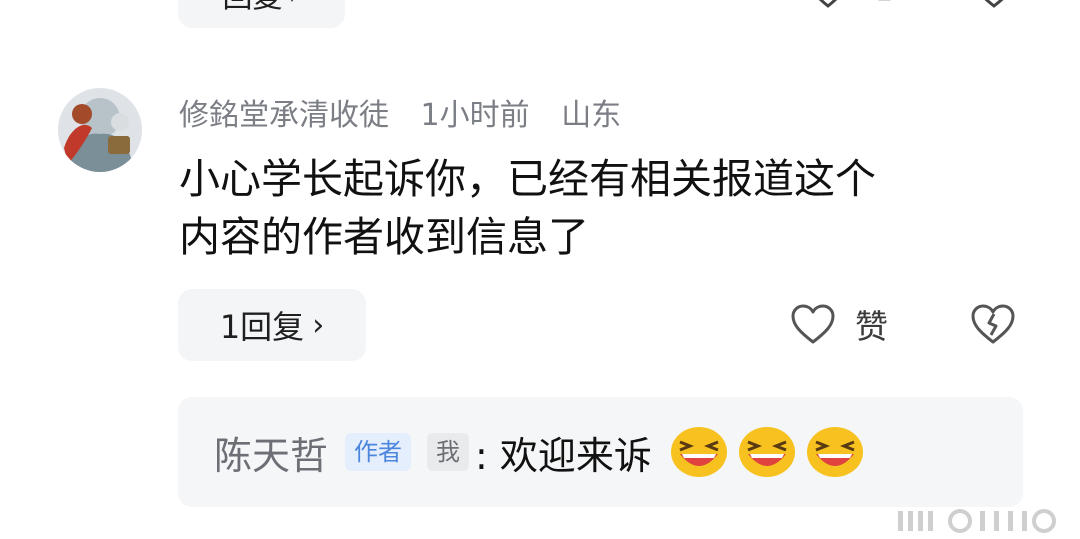 This screenshot has height=539, width=1080. Describe the element at coordinates (284, 115) in the screenshot. I see `username: 修銘堂承清收徒` at that location.